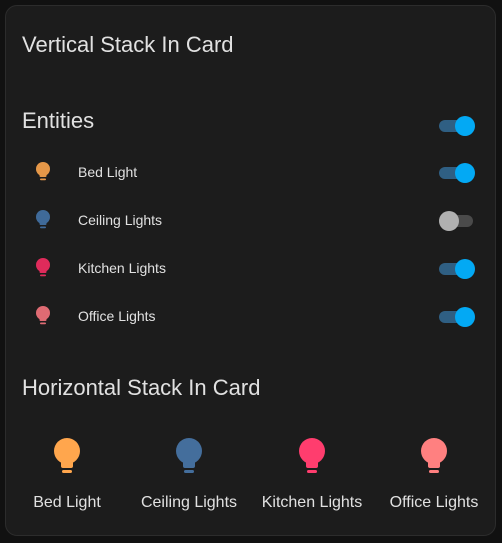 Image resolution: width=502 pixels, height=543 pixels. Describe the element at coordinates (250, 172) in the screenshot. I see `entity-row-bed-light: Bed Light` at that location.